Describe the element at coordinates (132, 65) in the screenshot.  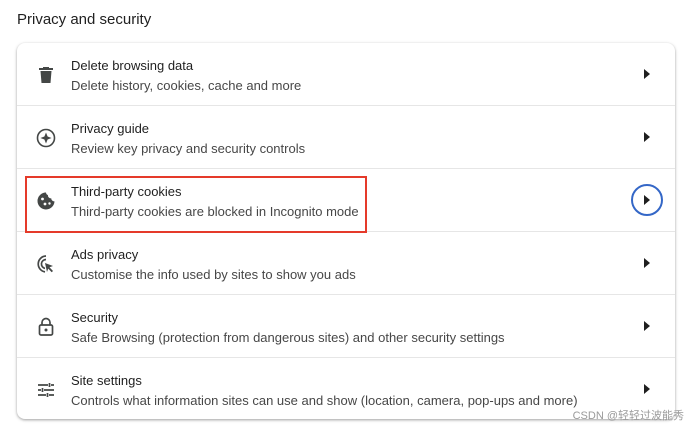
I see `row-title: Delete browsing data` at that location.